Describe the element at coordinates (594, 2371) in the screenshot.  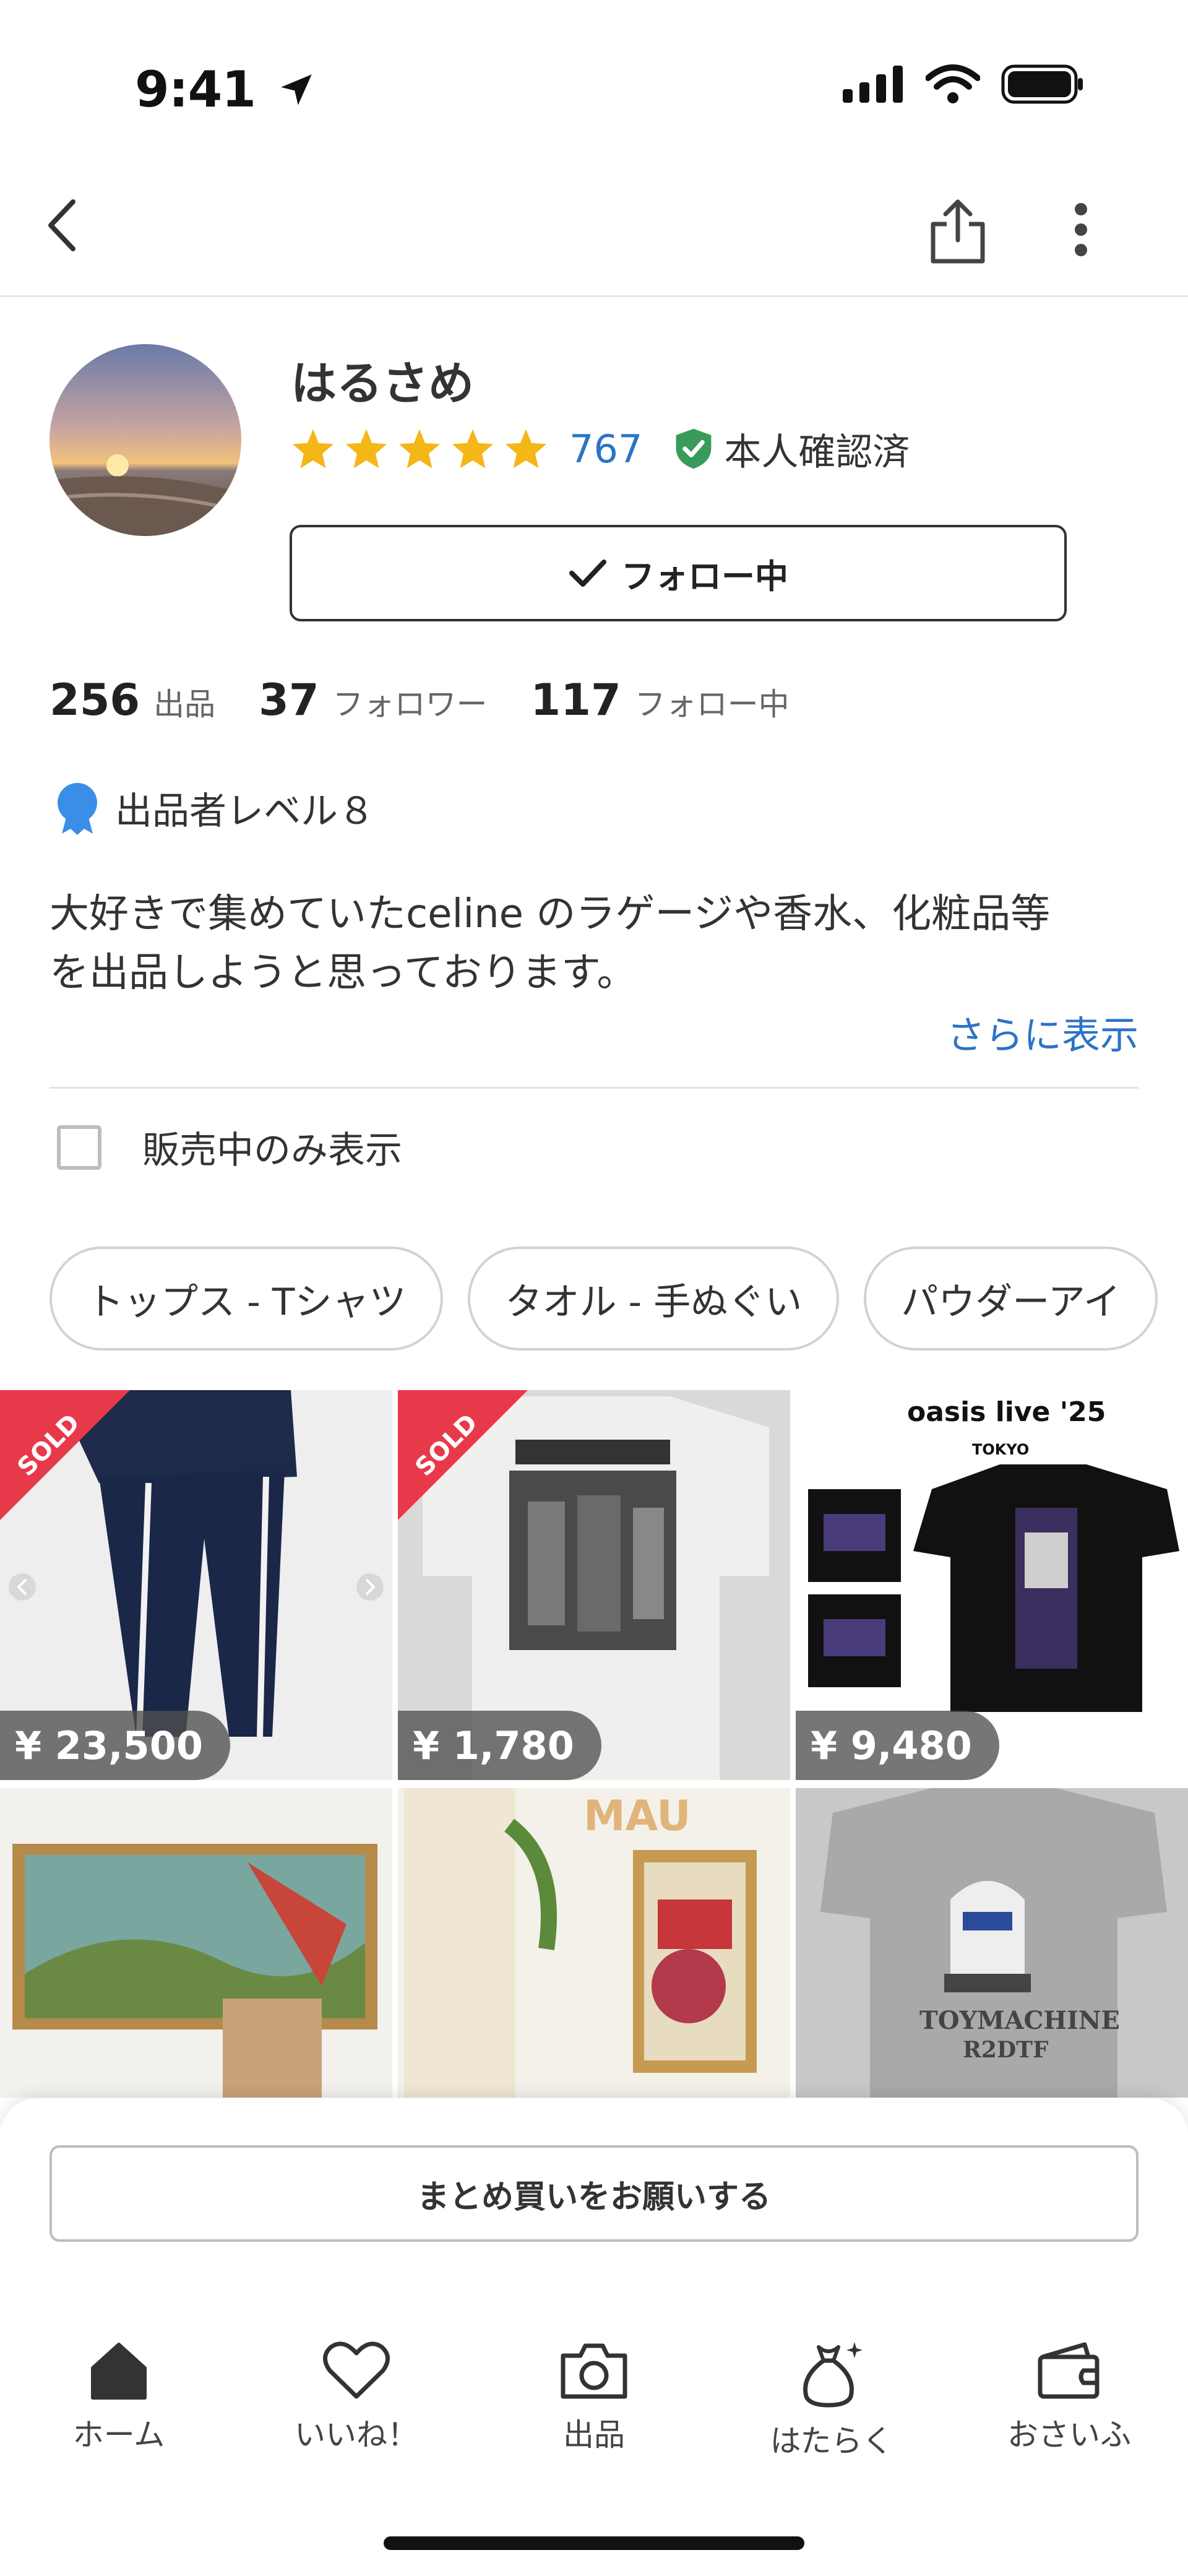
I see `camera-icon` at that location.